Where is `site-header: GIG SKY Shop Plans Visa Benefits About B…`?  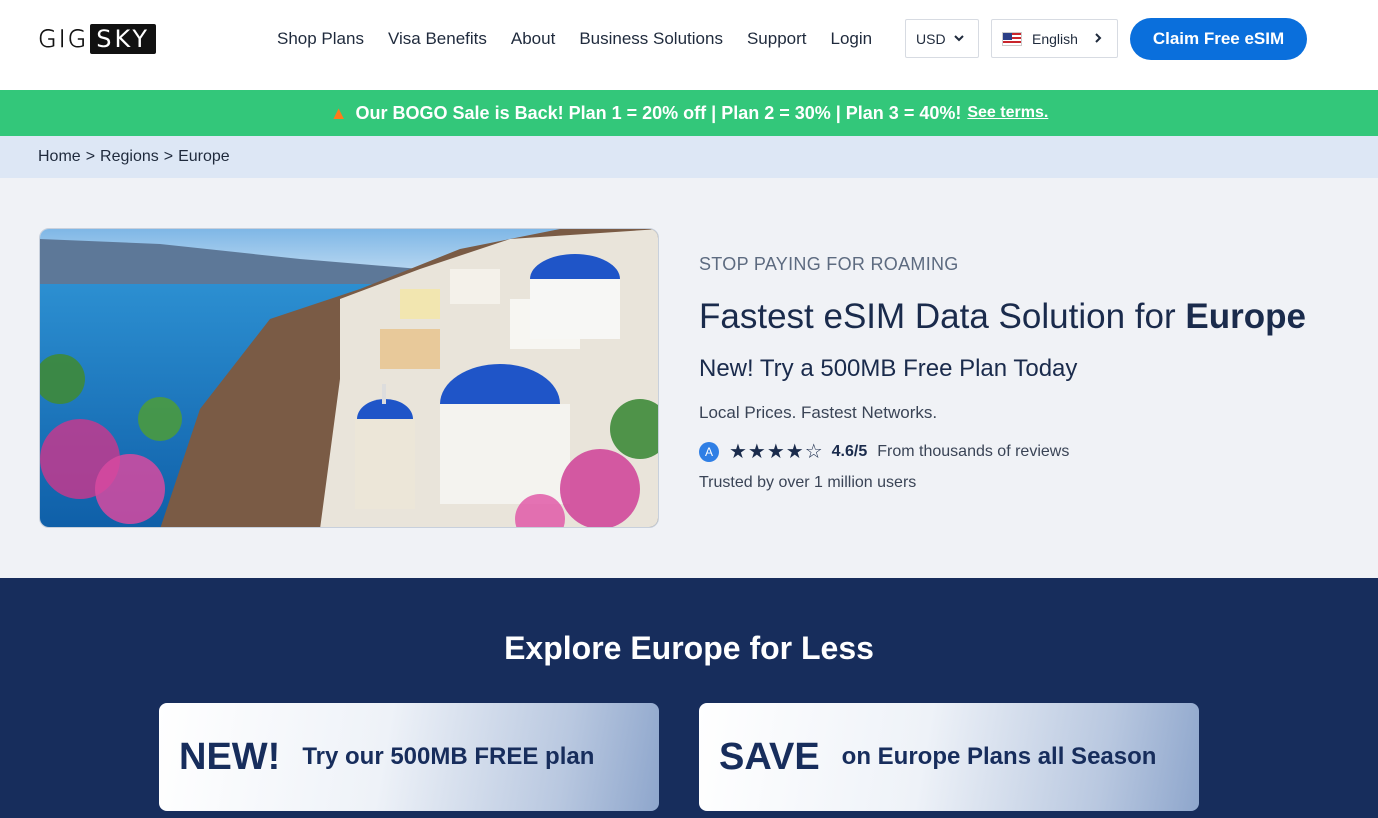
site-header: GIG SKY Shop Plans Visa Benefits About B… is located at coordinates (689, 45).